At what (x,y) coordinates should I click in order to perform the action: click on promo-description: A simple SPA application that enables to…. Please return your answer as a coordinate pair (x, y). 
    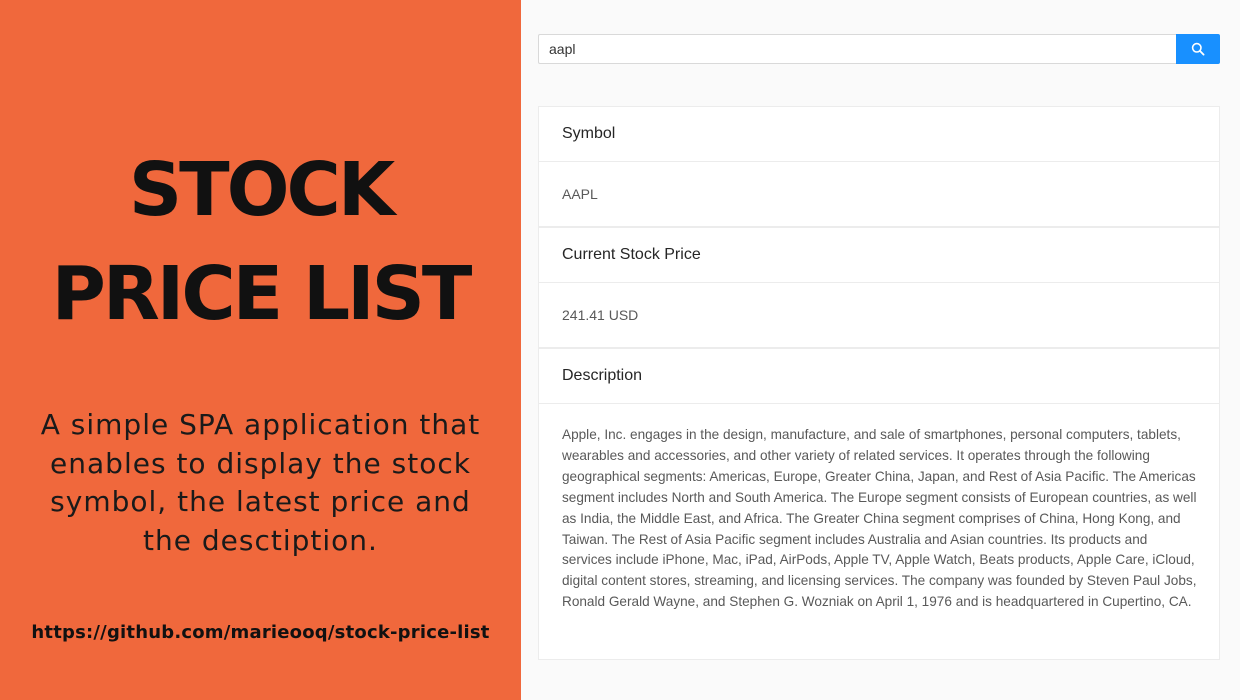
    Looking at the image, I should click on (260, 482).